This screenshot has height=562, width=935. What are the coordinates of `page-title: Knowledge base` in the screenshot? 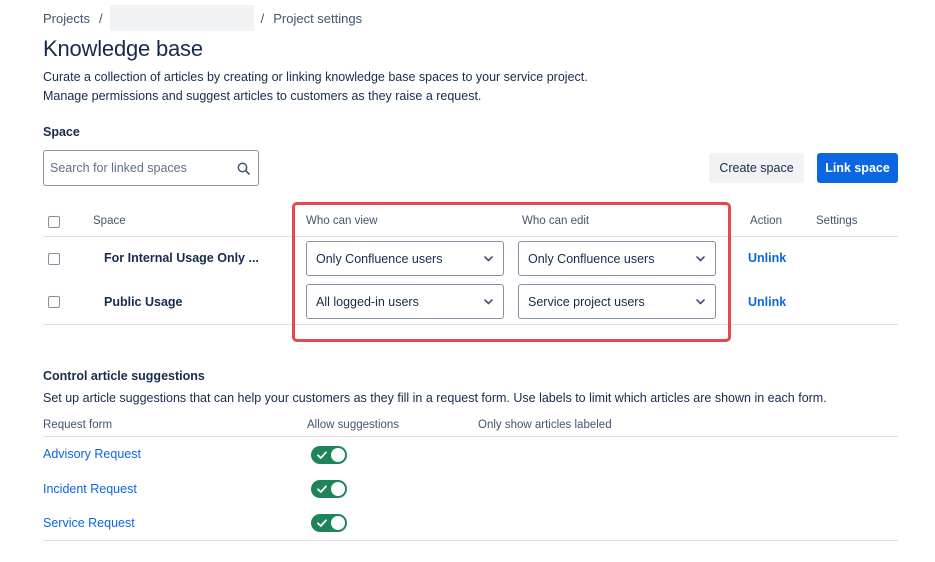 It's located at (123, 48).